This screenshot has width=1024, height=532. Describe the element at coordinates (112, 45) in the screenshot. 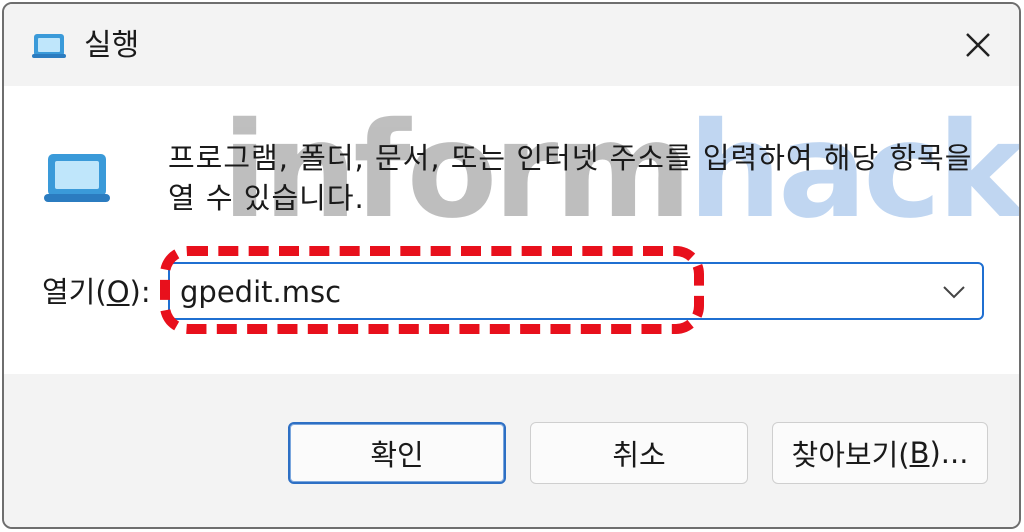

I see `window-title: 실행` at that location.